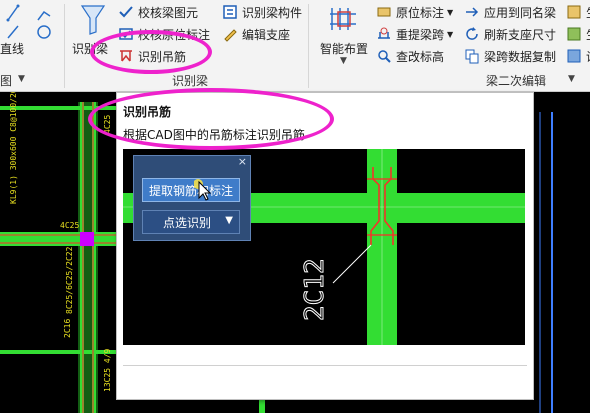  Describe the element at coordinates (151, 52) in the screenshot. I see `highlight-ellipse-ribbon` at that location.